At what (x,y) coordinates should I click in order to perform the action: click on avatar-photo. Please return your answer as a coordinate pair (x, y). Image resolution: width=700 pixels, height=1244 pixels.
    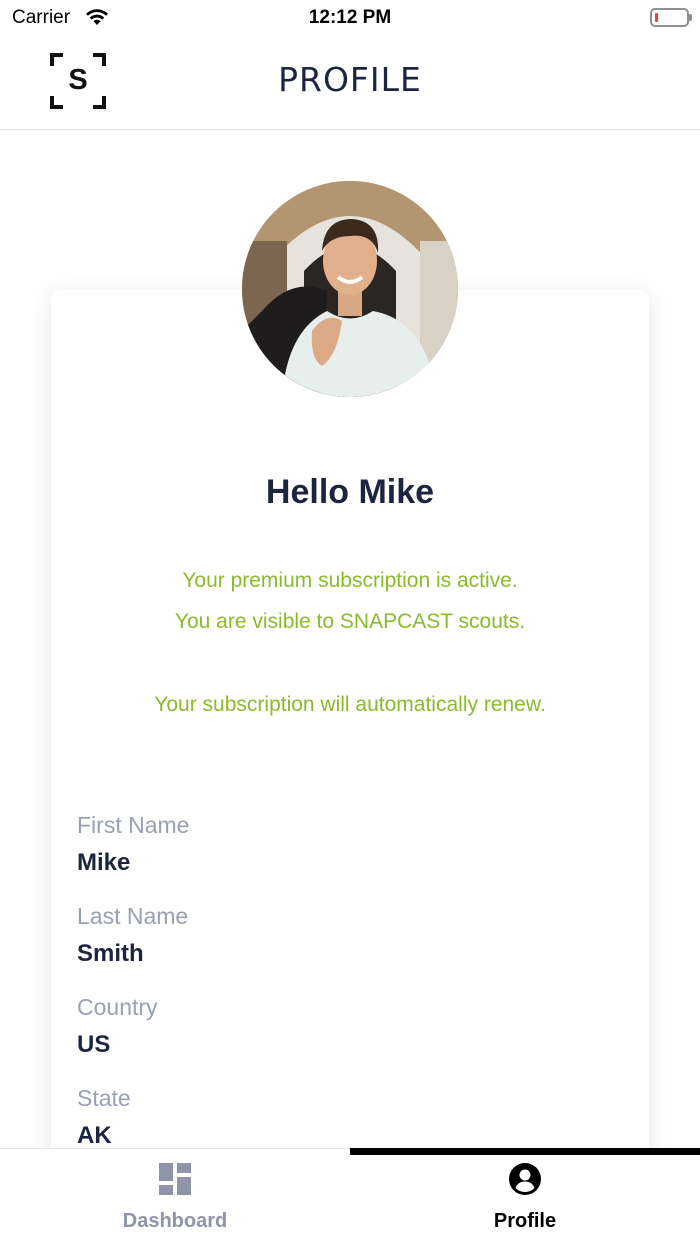
    Looking at the image, I should click on (350, 289).